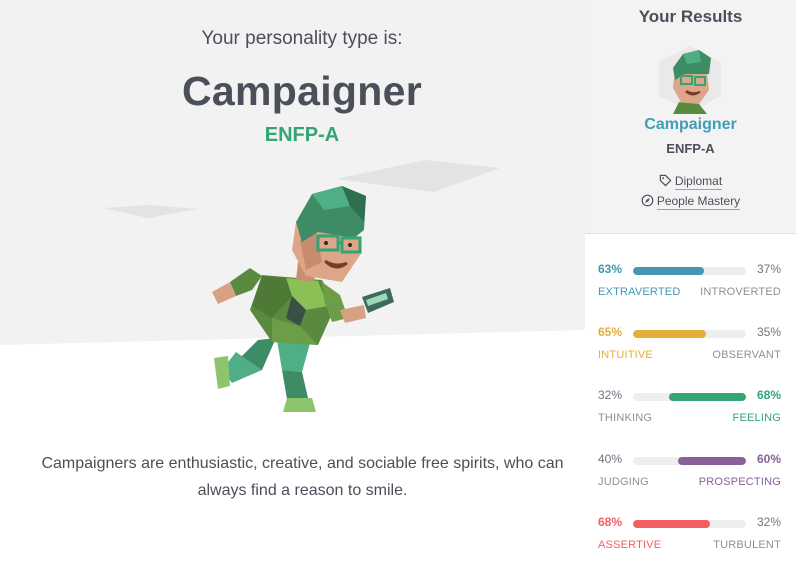  I want to click on trait-row: 40% 60% JUDGING PROSPECTING, so click(690, 477).